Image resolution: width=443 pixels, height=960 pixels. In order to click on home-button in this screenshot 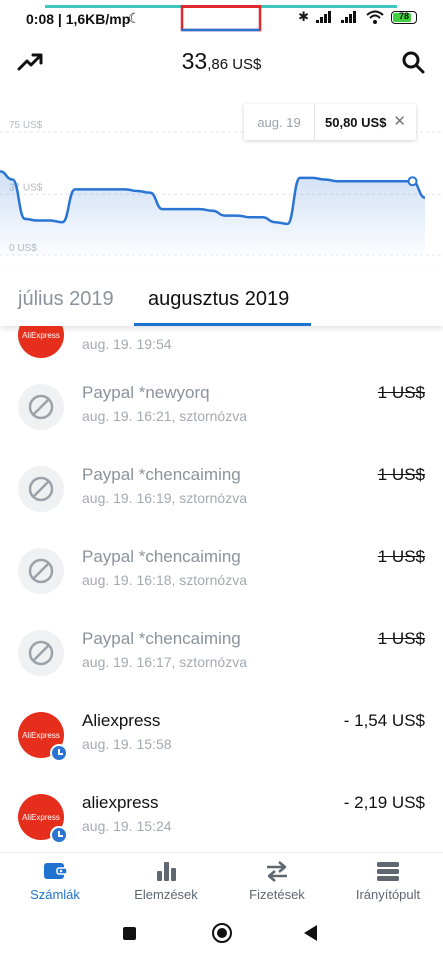, I will do `click(222, 933)`.